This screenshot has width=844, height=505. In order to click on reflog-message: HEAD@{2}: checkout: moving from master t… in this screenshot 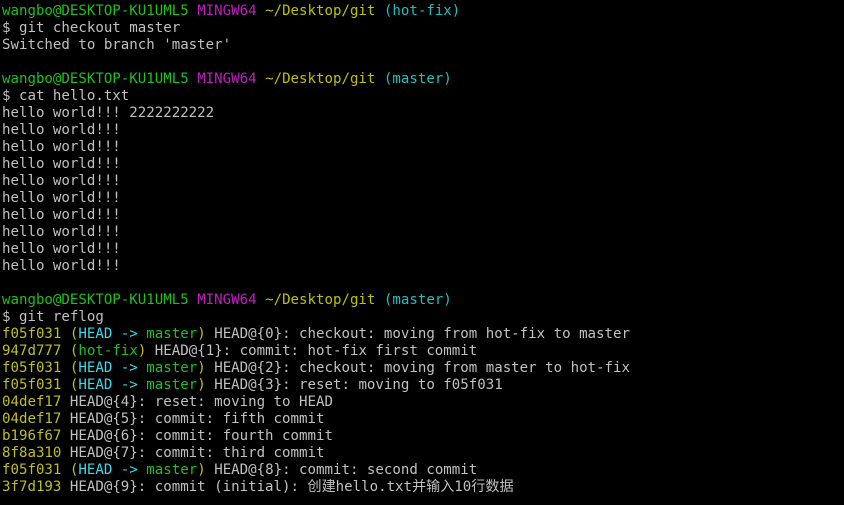, I will do `click(417, 368)`.